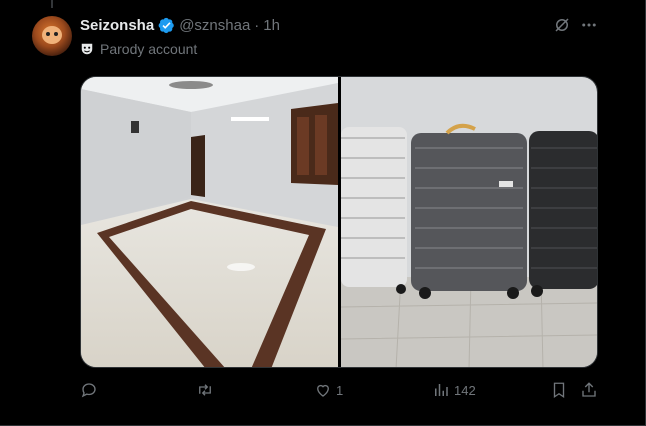 The image size is (646, 426). Describe the element at coordinates (149, 49) in the screenshot. I see `parody-label-text: Parody account` at that location.